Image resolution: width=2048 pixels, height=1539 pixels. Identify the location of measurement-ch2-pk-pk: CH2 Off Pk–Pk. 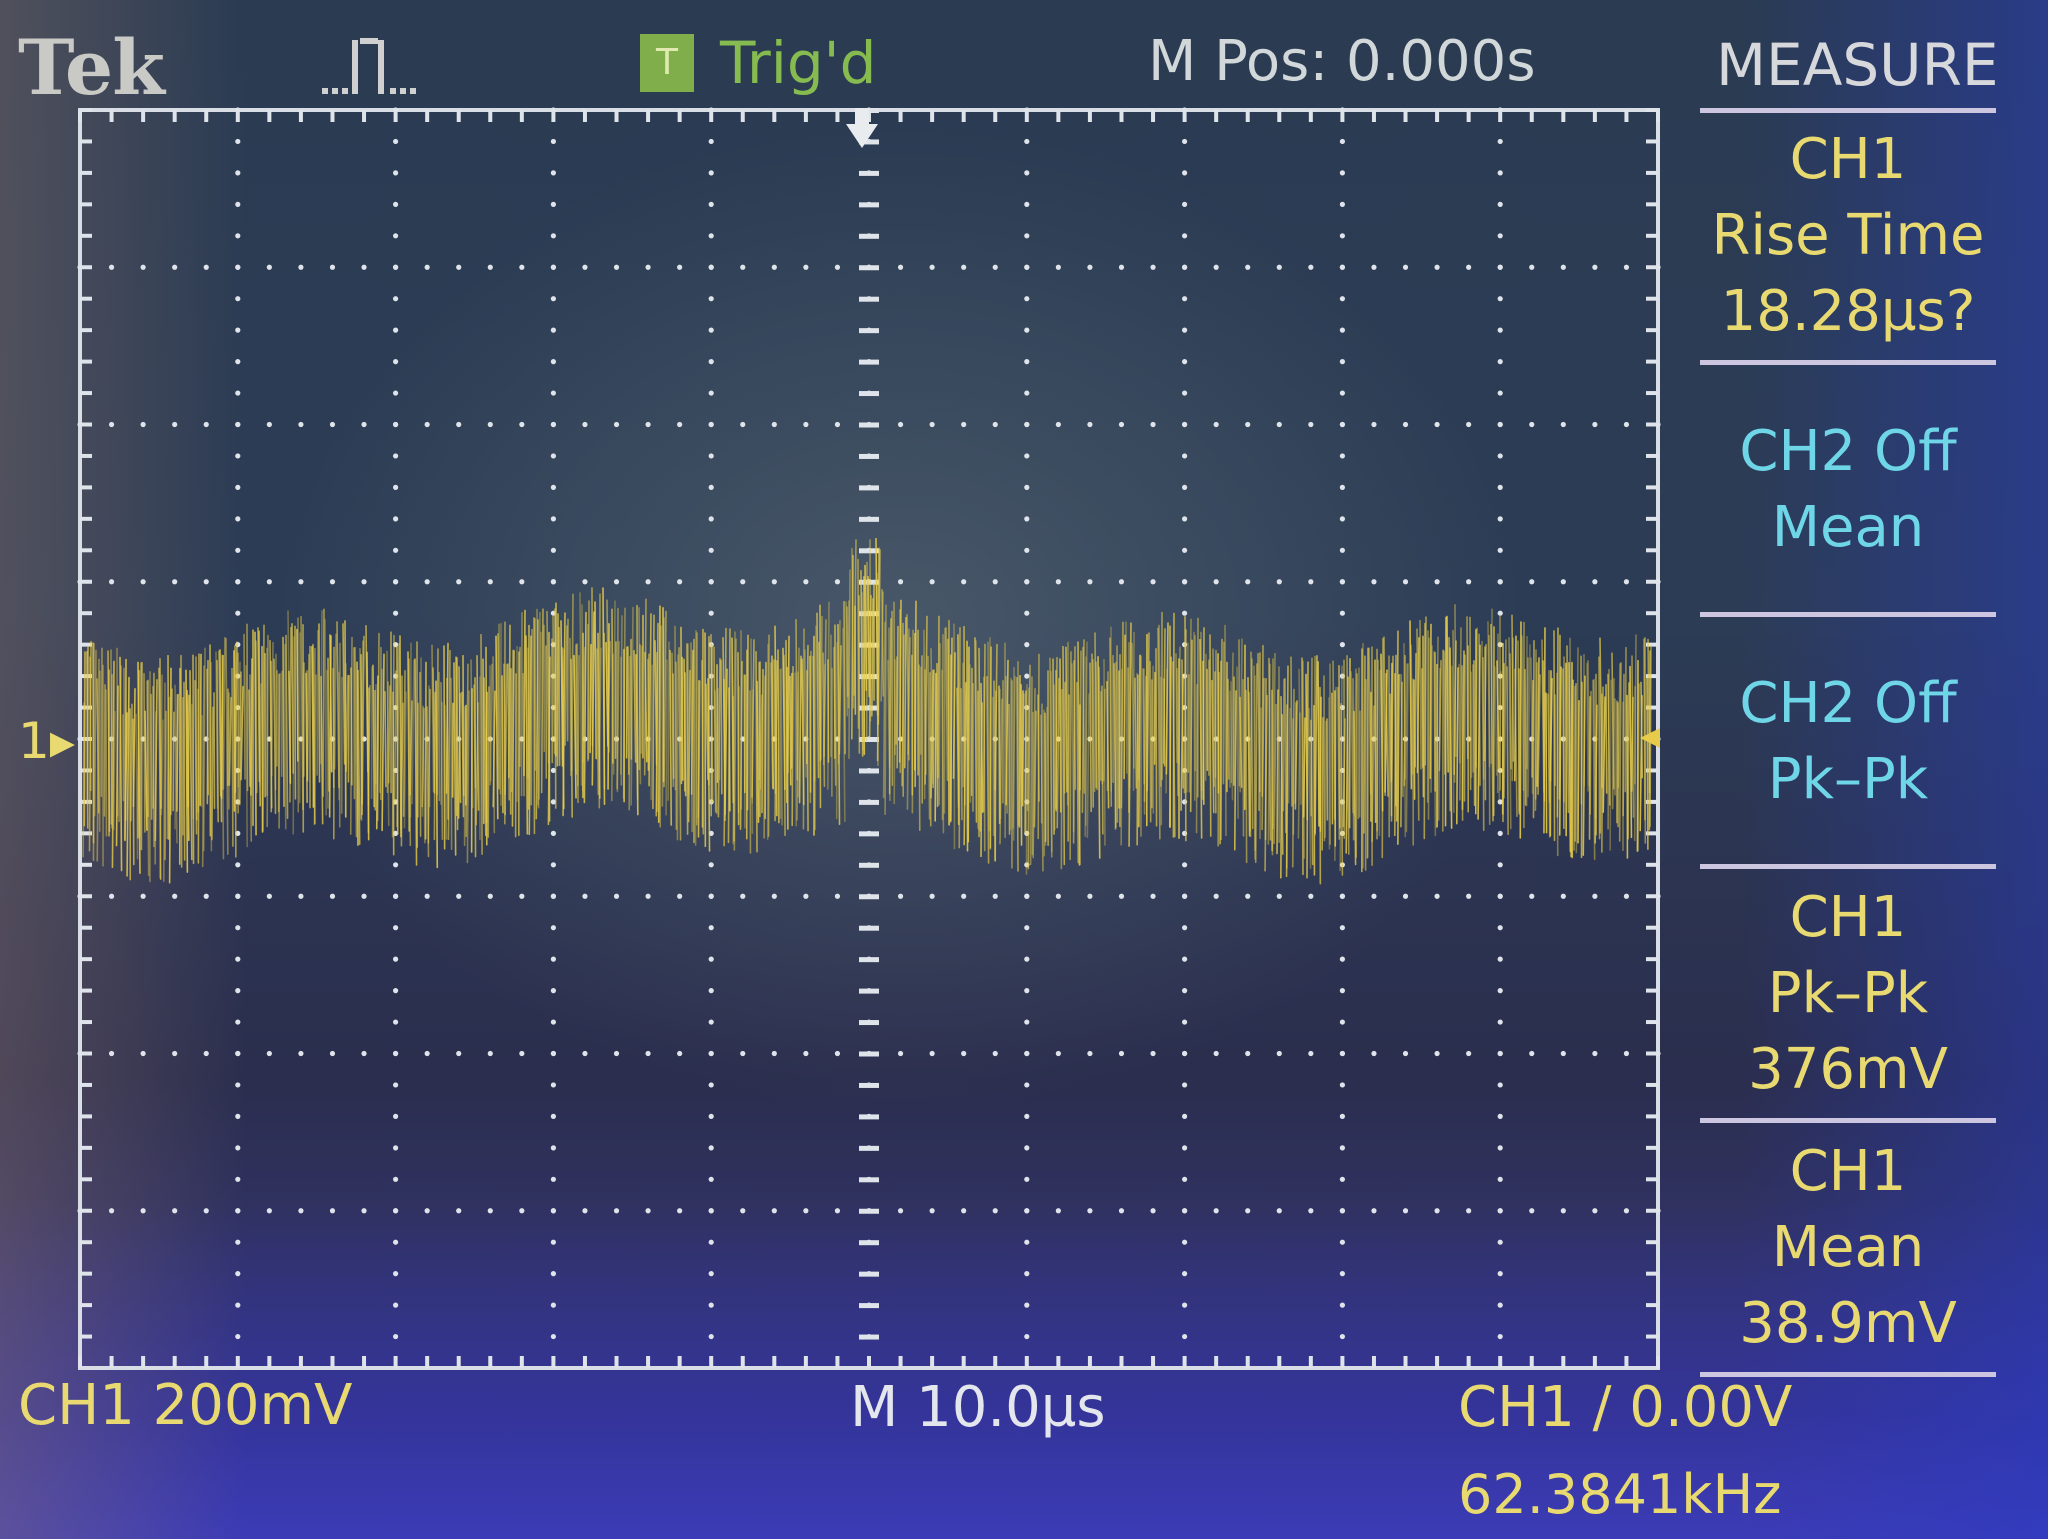
(1848, 742).